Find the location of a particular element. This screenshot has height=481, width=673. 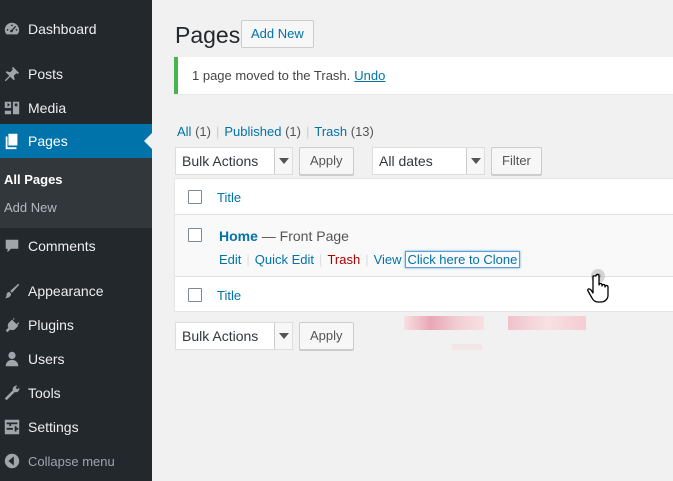

hand-cursor-icon is located at coordinates (598, 286).